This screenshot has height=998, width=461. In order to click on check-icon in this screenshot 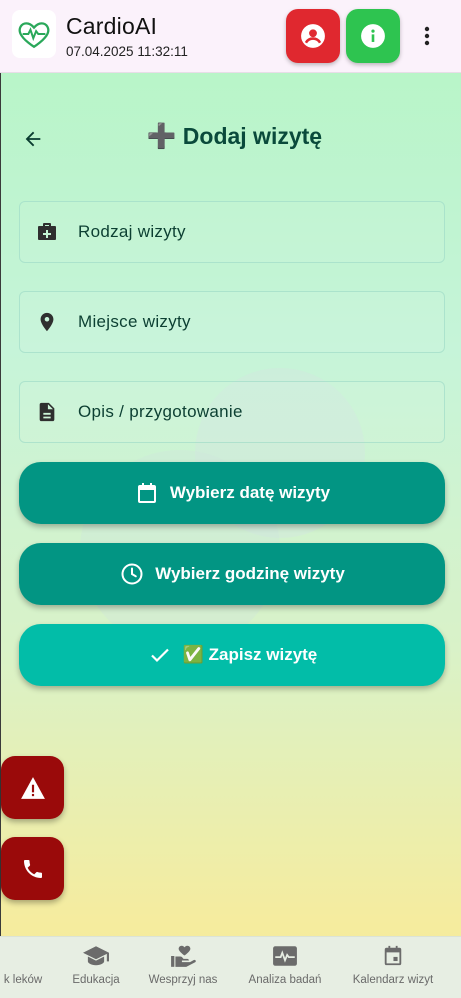, I will do `click(160, 655)`.